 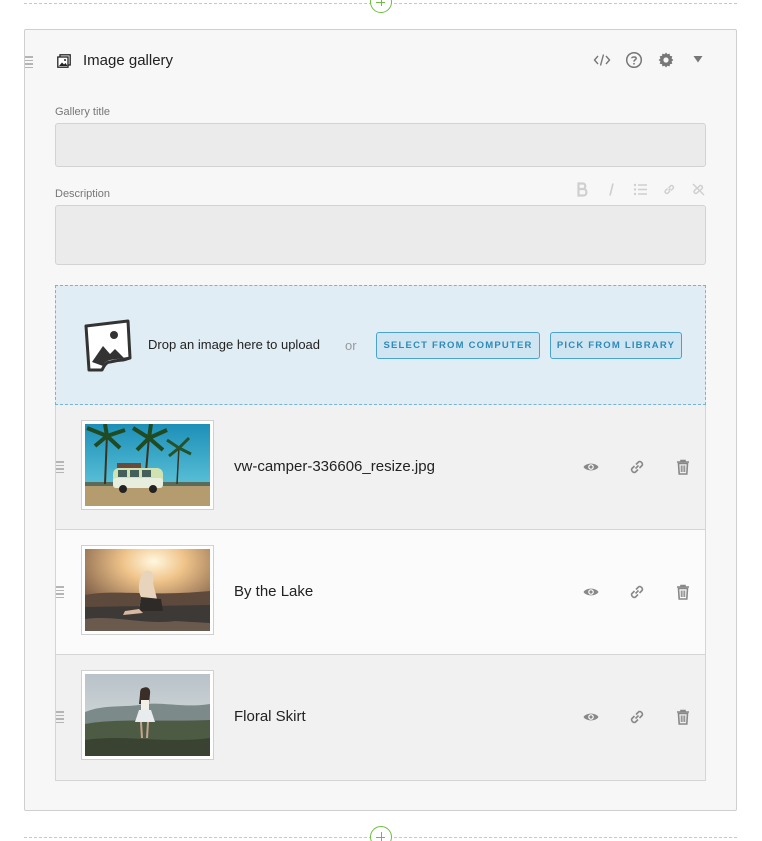 I want to click on description-label: Description, so click(x=83, y=194).